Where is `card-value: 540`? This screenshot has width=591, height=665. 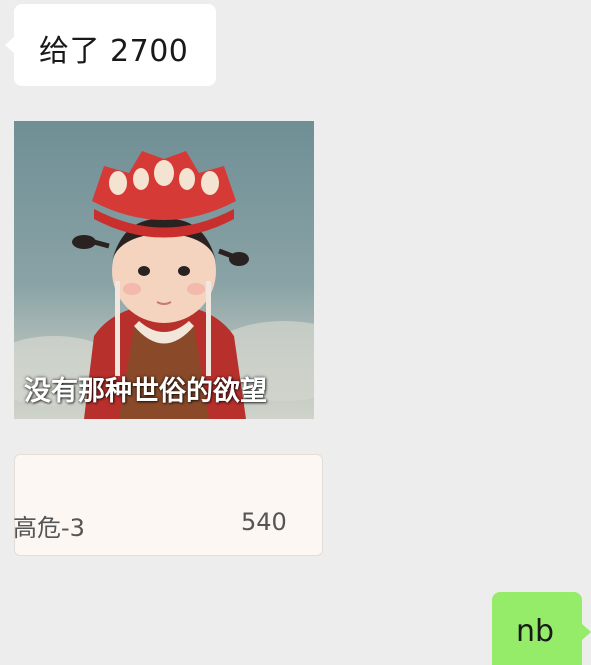 card-value: 540 is located at coordinates (264, 522).